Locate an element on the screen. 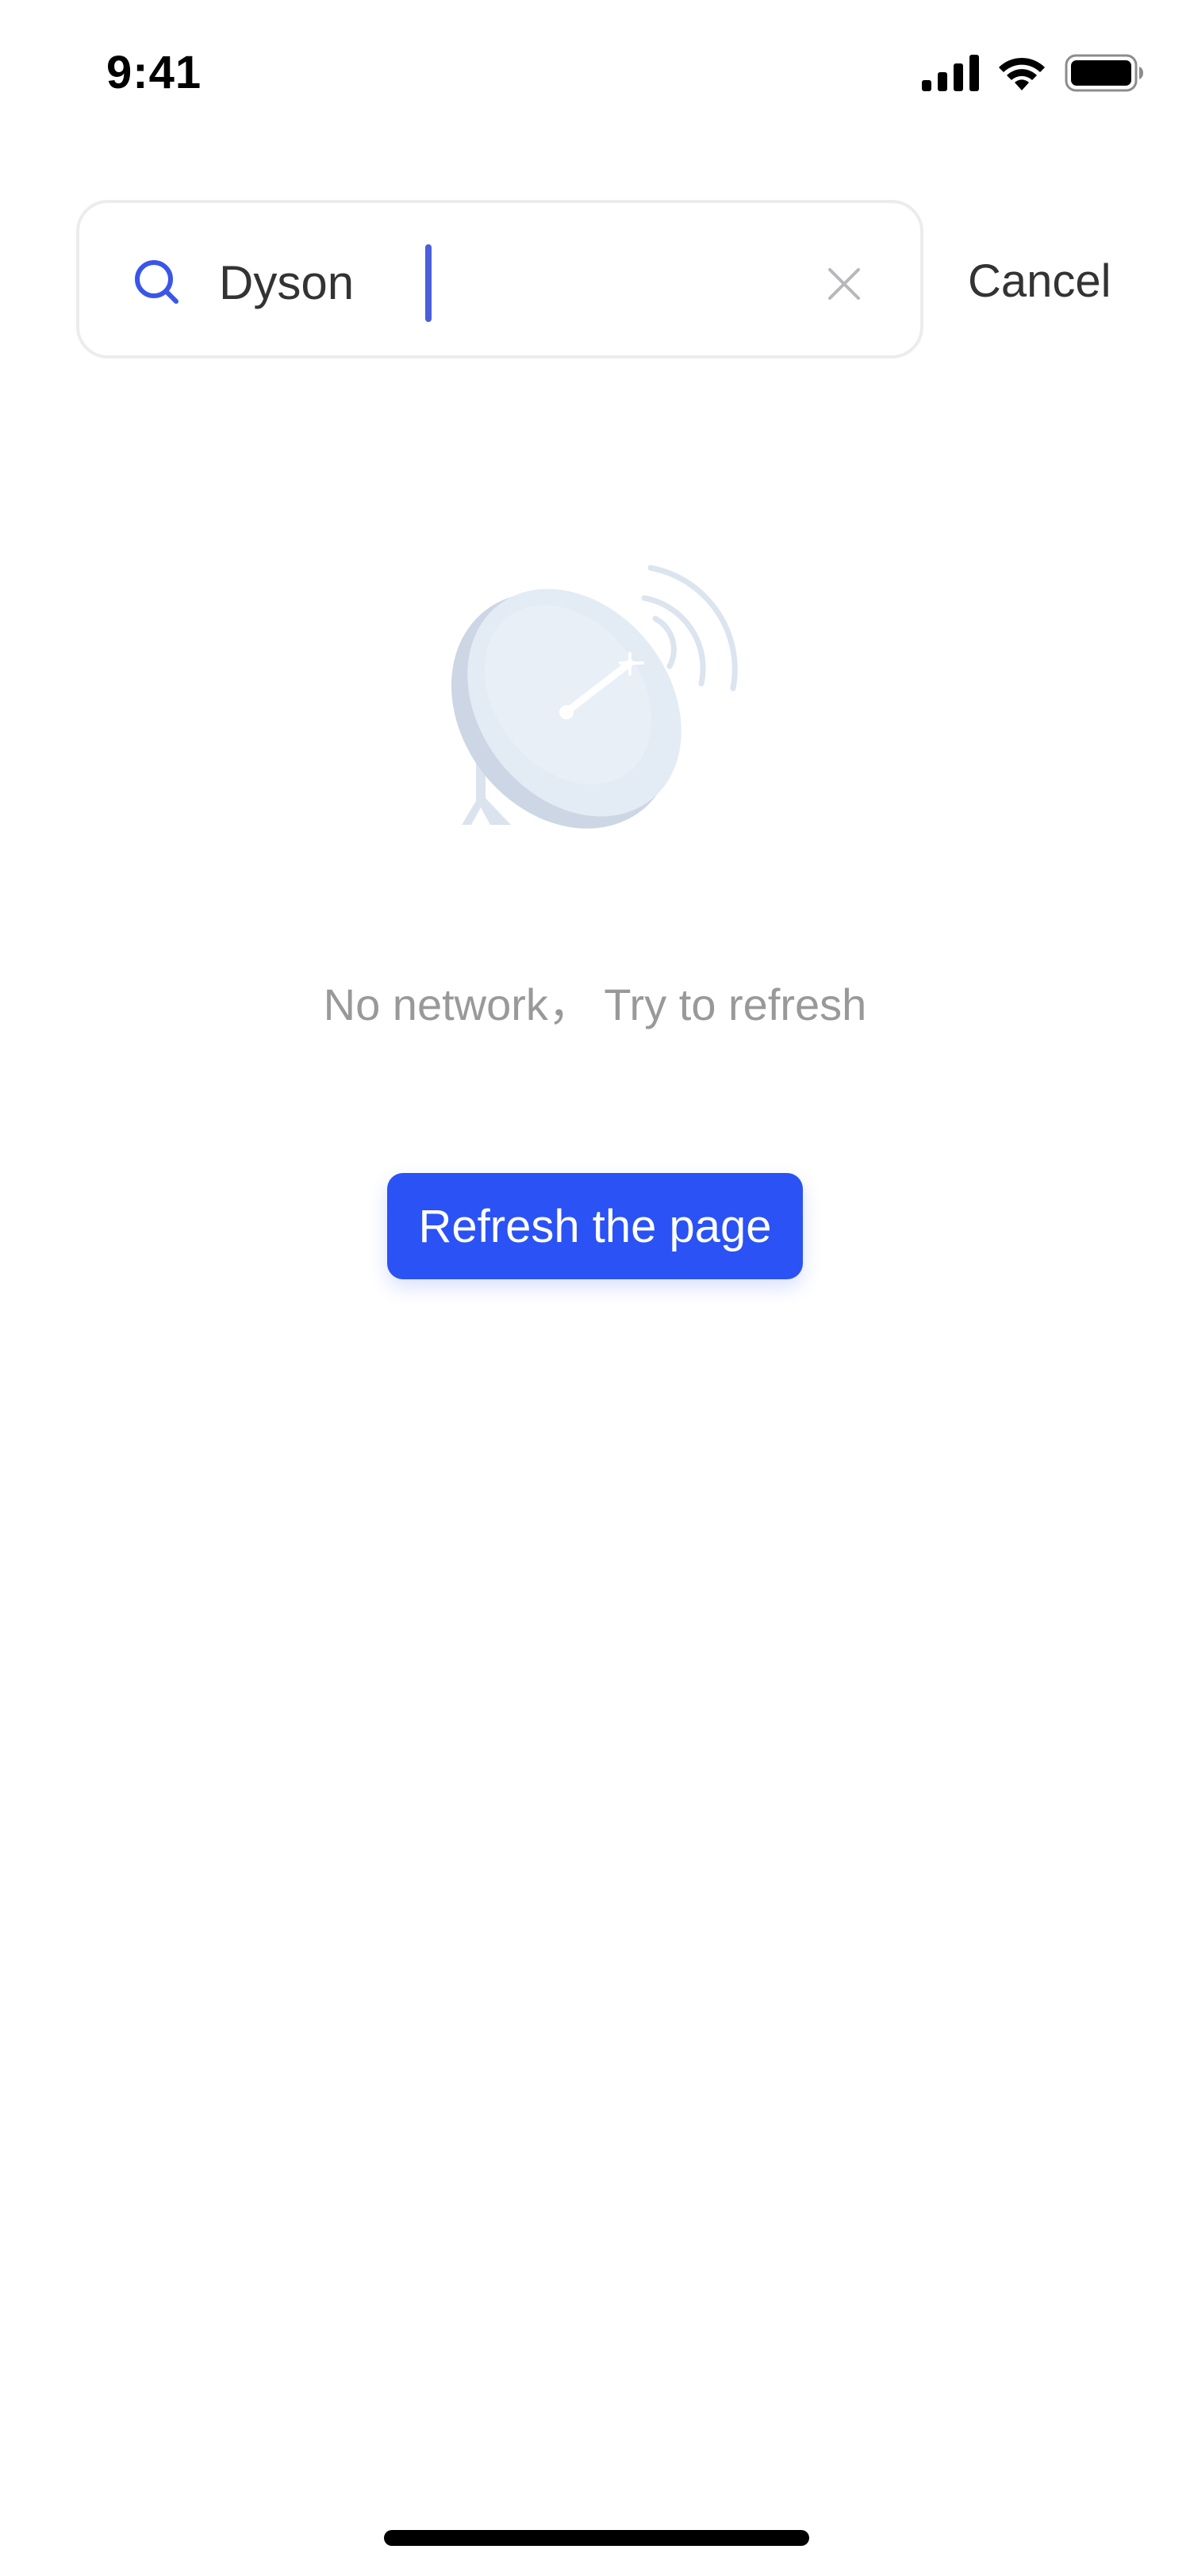 This screenshot has height=2576, width=1190. battery-icon is located at coordinates (1104, 73).